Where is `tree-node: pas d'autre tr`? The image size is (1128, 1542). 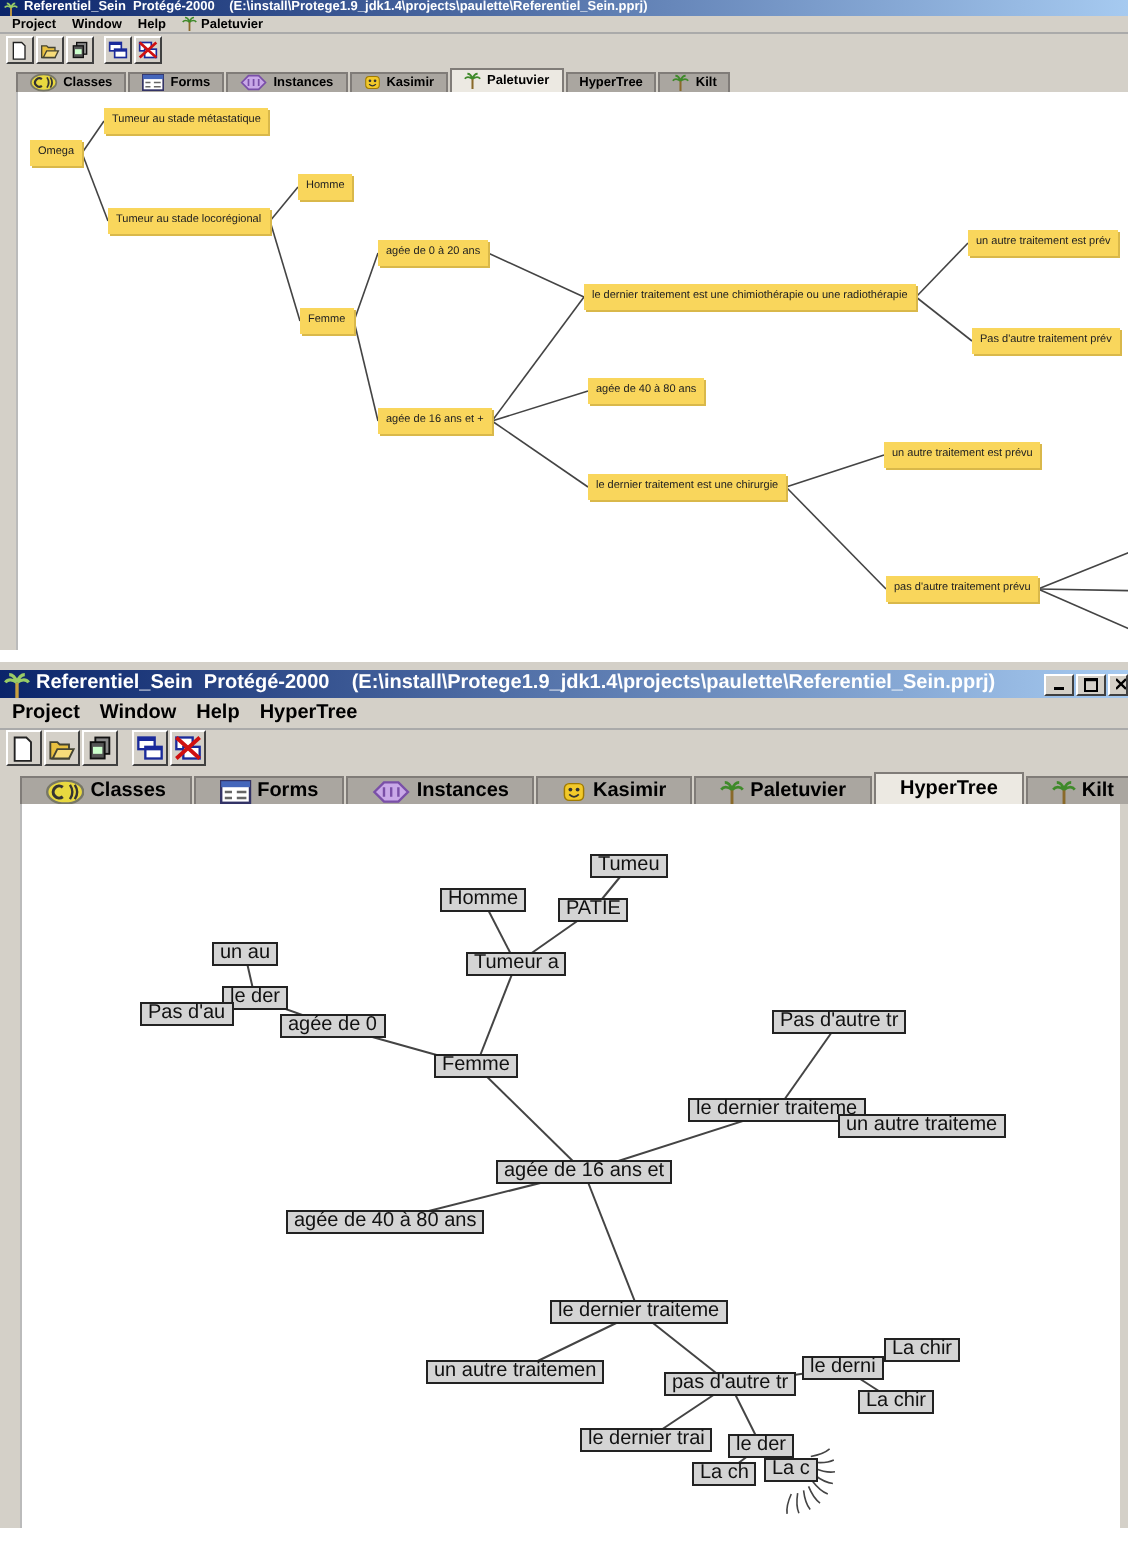
tree-node: pas d'autre tr is located at coordinates (730, 1384).